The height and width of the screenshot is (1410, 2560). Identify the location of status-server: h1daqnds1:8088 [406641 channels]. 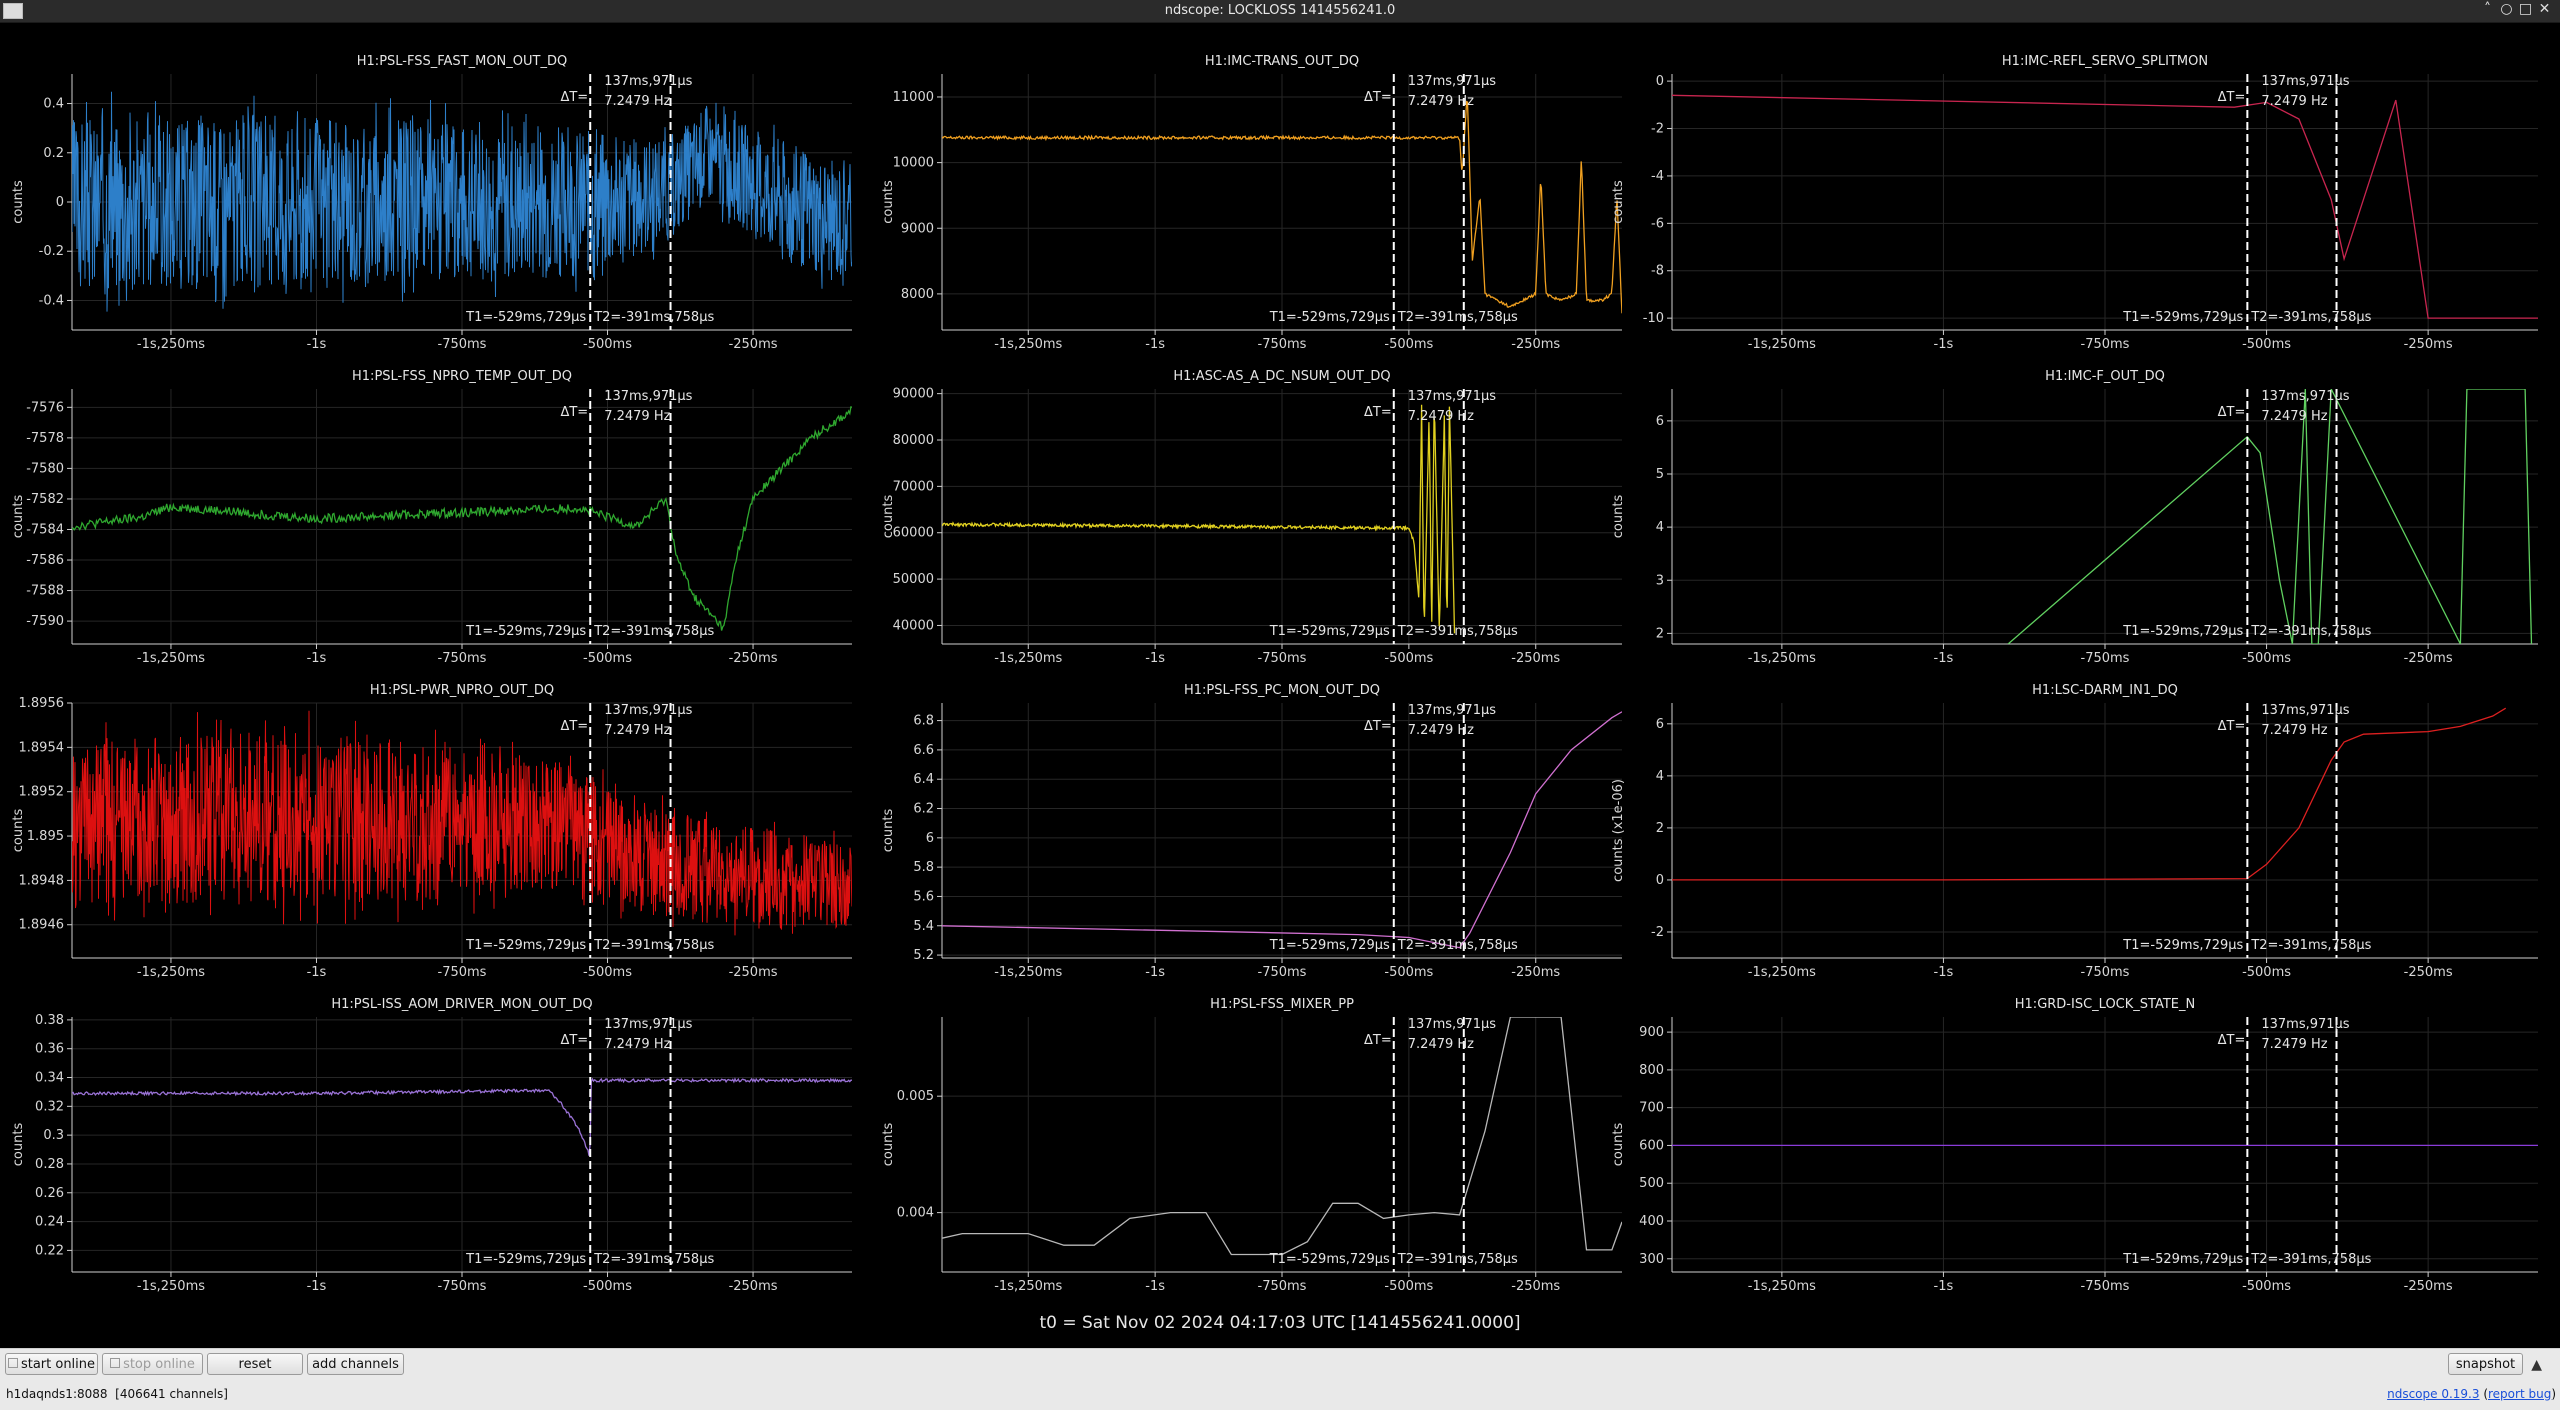
(117, 1394).